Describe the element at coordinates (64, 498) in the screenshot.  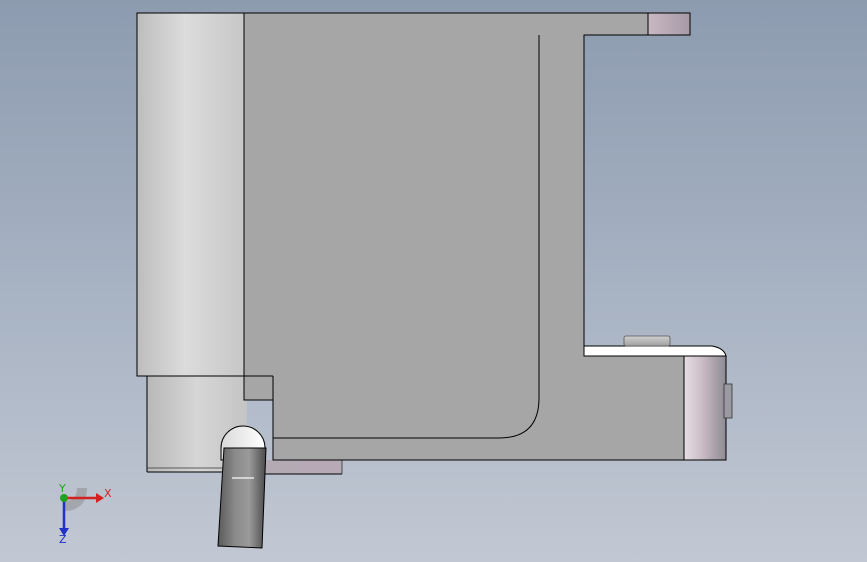
I see `y-axis-dot` at that location.